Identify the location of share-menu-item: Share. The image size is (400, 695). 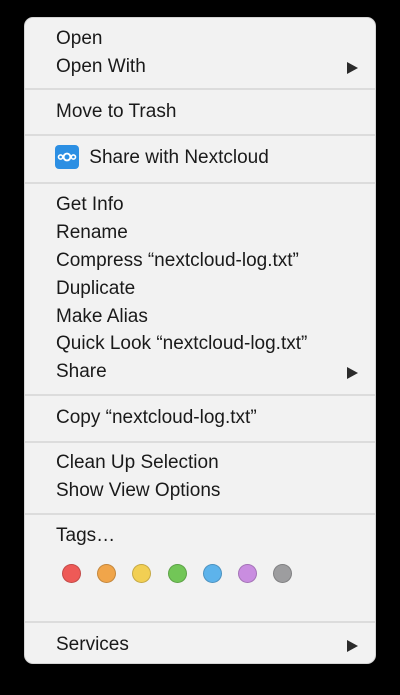
(200, 372).